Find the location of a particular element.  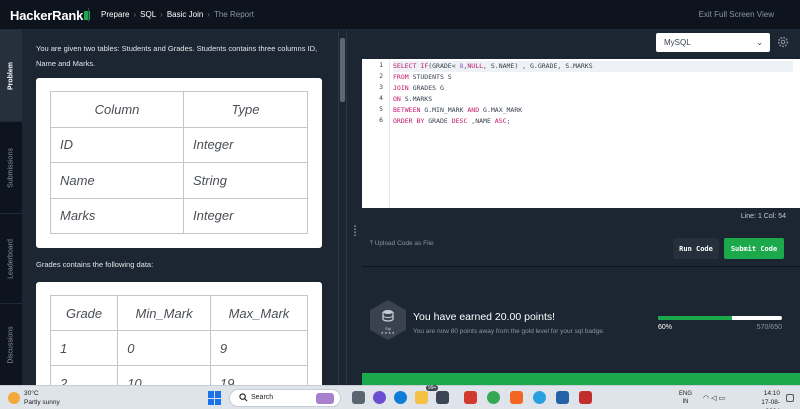

word-icon is located at coordinates (562, 397).